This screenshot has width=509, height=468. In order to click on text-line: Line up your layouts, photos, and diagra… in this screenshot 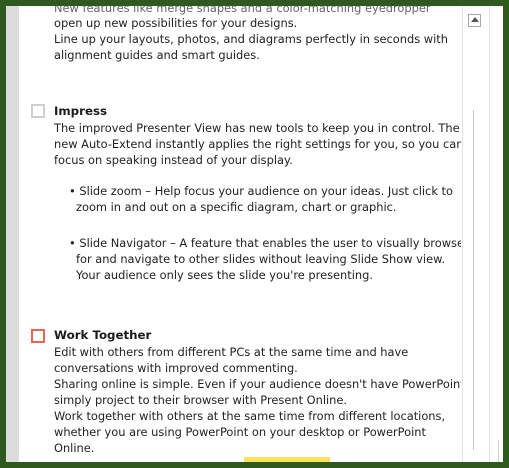, I will do `click(251, 39)`.